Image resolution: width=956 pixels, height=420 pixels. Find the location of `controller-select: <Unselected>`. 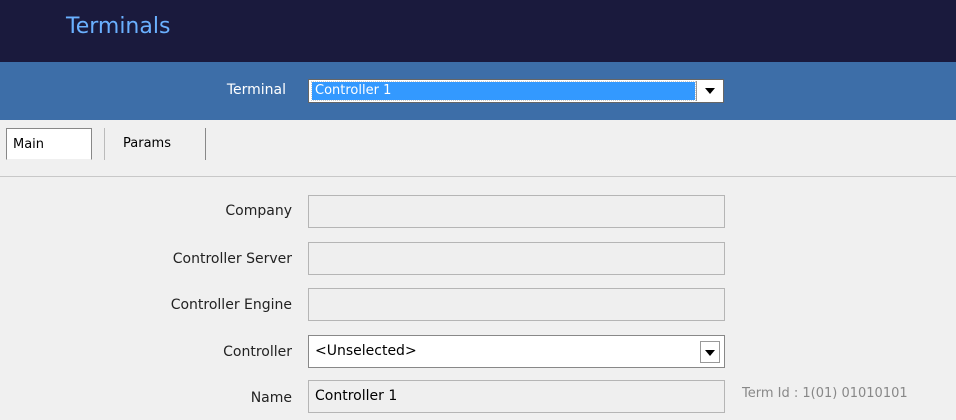

controller-select: <Unselected> is located at coordinates (516, 351).